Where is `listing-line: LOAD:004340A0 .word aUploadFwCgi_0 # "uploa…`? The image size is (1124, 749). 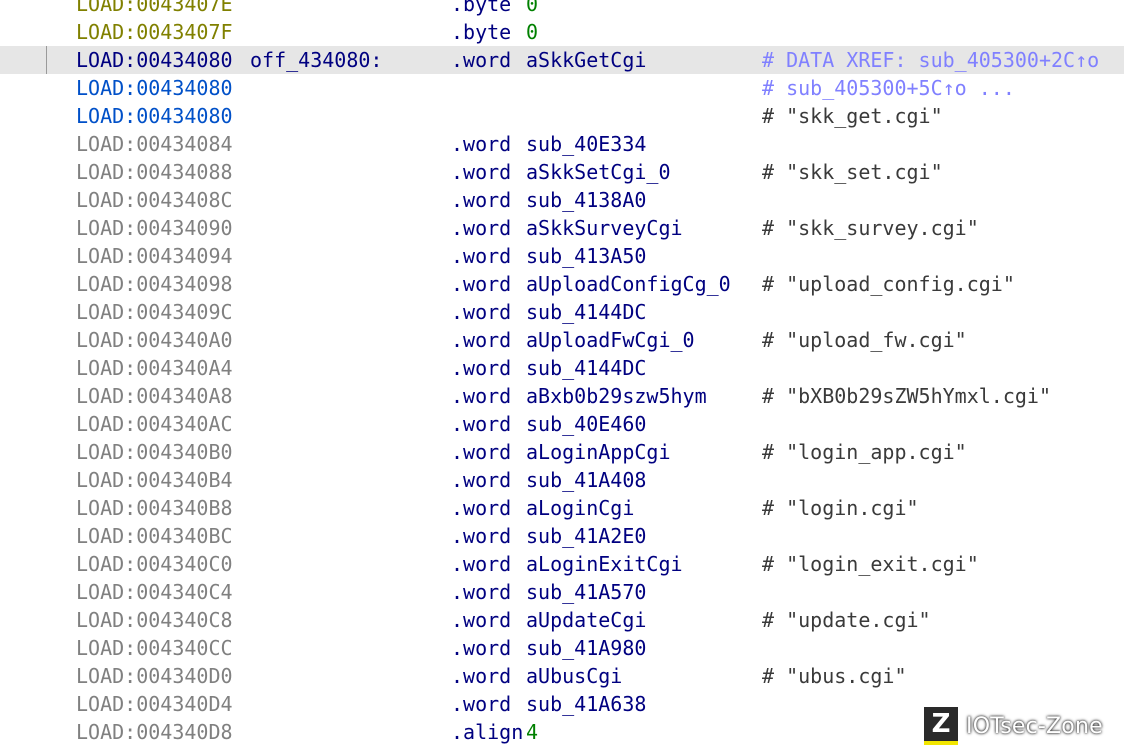 listing-line: LOAD:004340A0 .word aUploadFwCgi_0 # "uploa… is located at coordinates (562, 340).